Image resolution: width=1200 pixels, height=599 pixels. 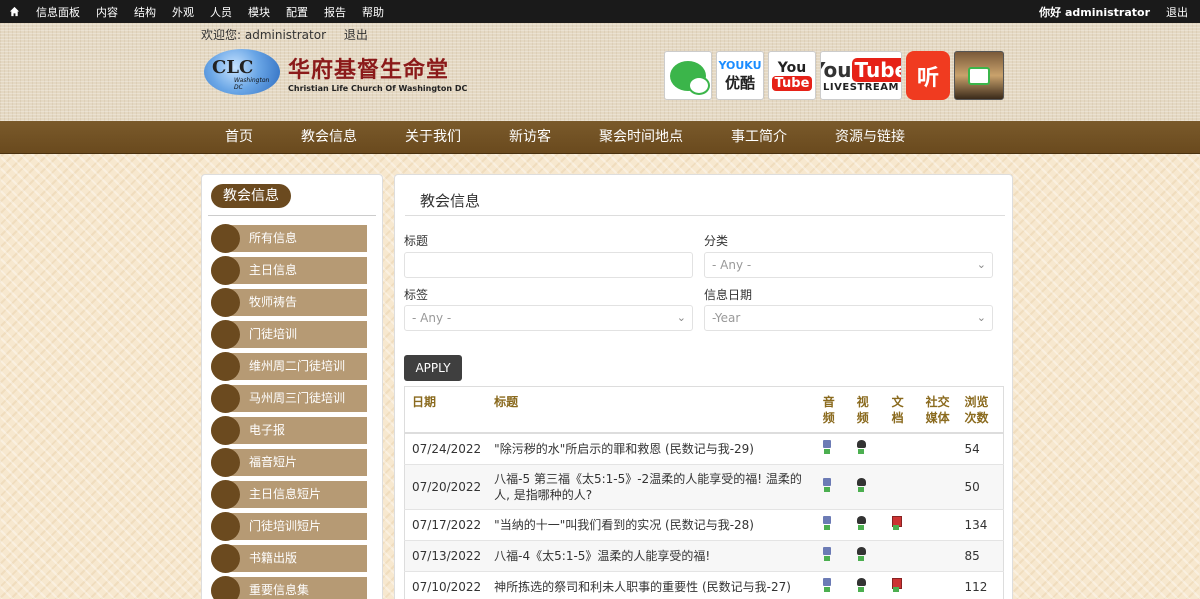 I want to click on logo-chinese-name: 华府基督生命堂, so click(x=369, y=70).